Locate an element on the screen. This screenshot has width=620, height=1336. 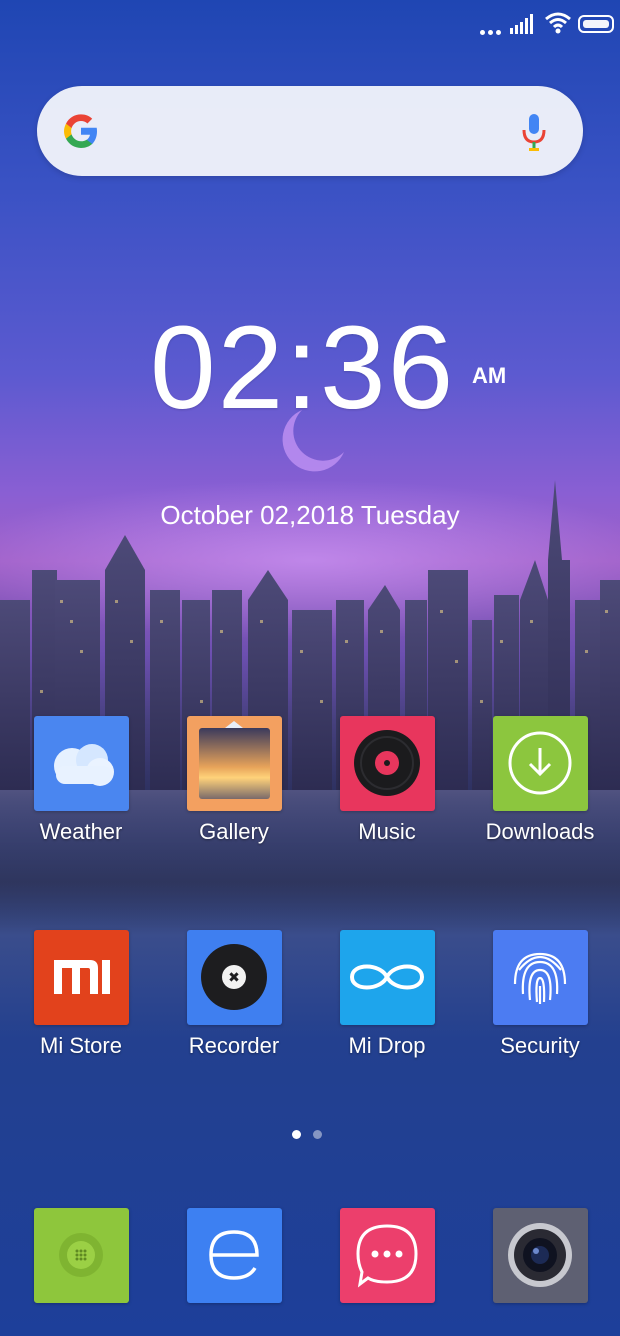
app-label: Downloads is located at coordinates (540, 831).